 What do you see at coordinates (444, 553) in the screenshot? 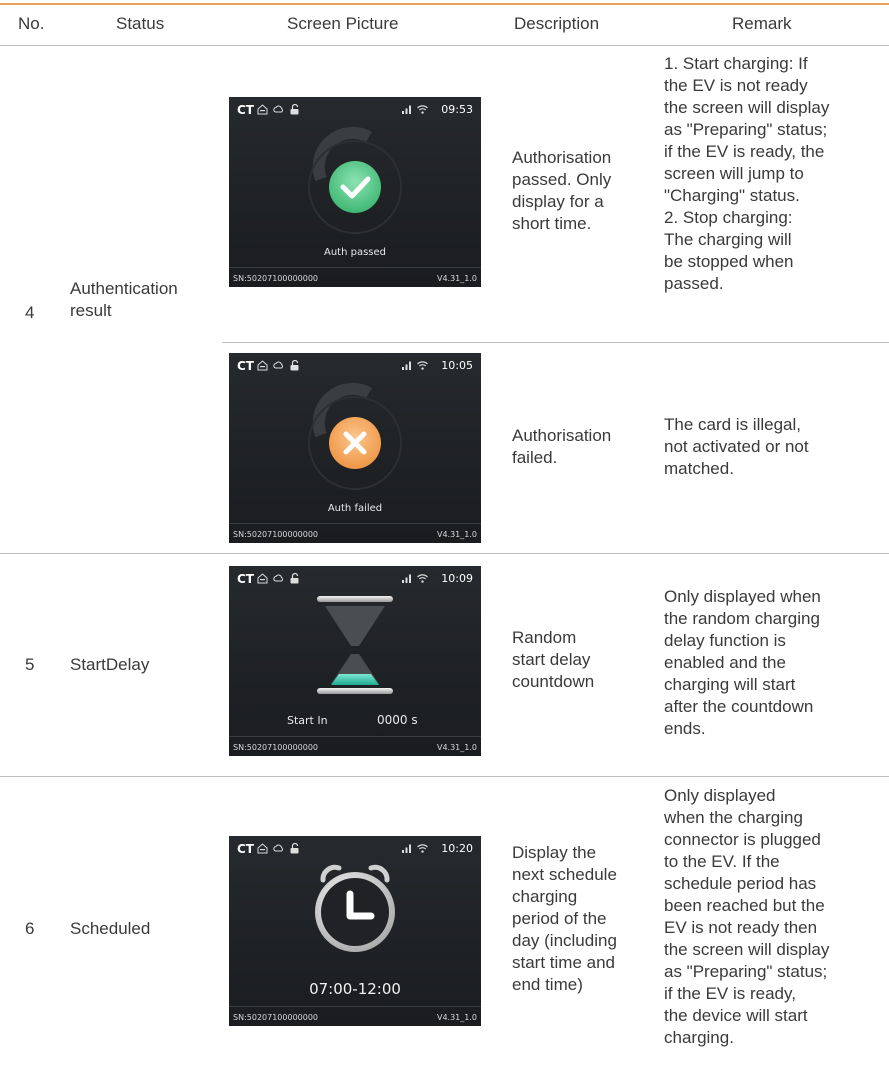
I see `row-4-divider` at bounding box center [444, 553].